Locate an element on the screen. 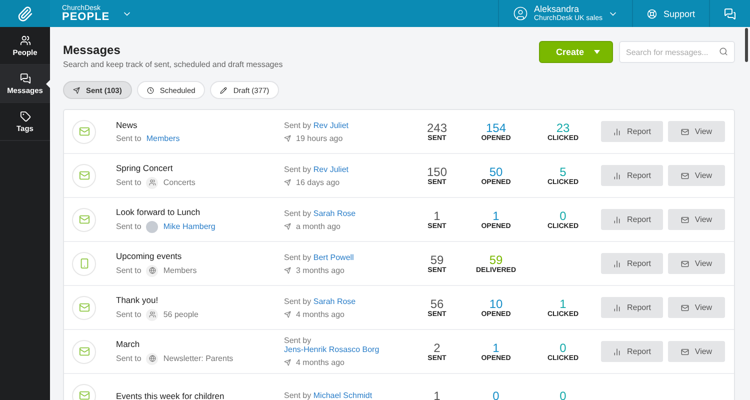  clock-icon is located at coordinates (150, 90).